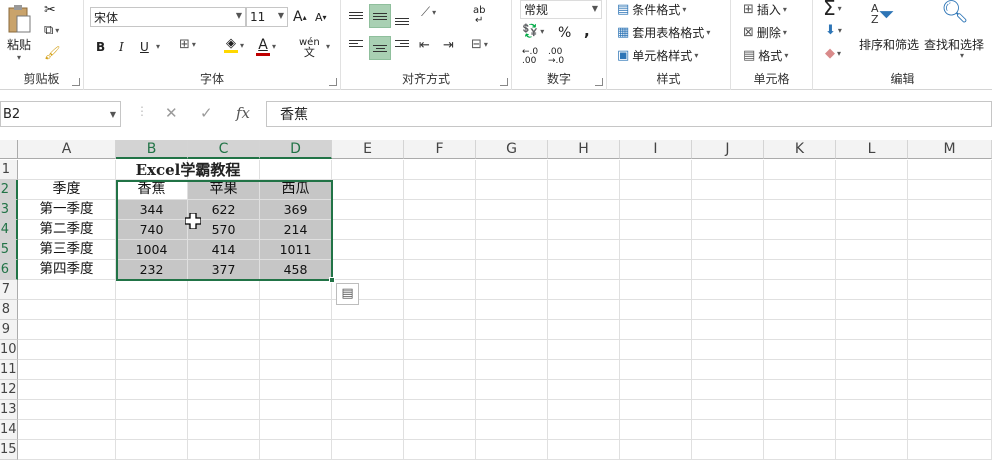 The height and width of the screenshot is (460, 992). Describe the element at coordinates (512, 430) in the screenshot. I see `cell-G14` at that location.